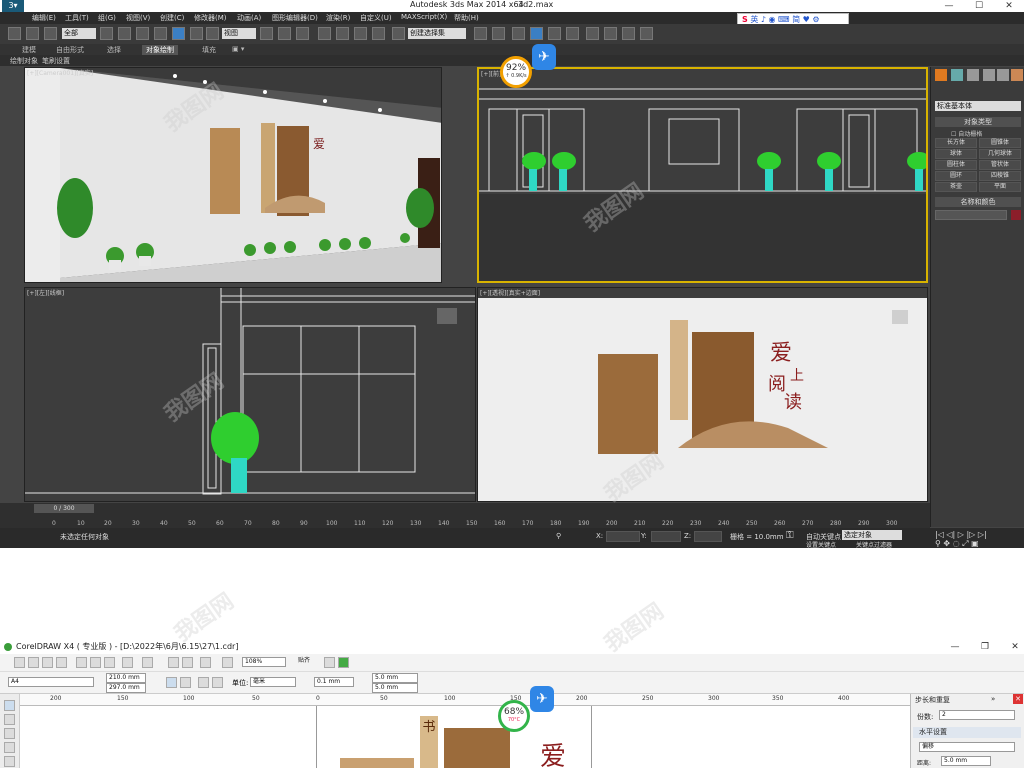  What do you see at coordinates (1017, 75) in the screenshot?
I see `utilities-tab-icon` at bounding box center [1017, 75].